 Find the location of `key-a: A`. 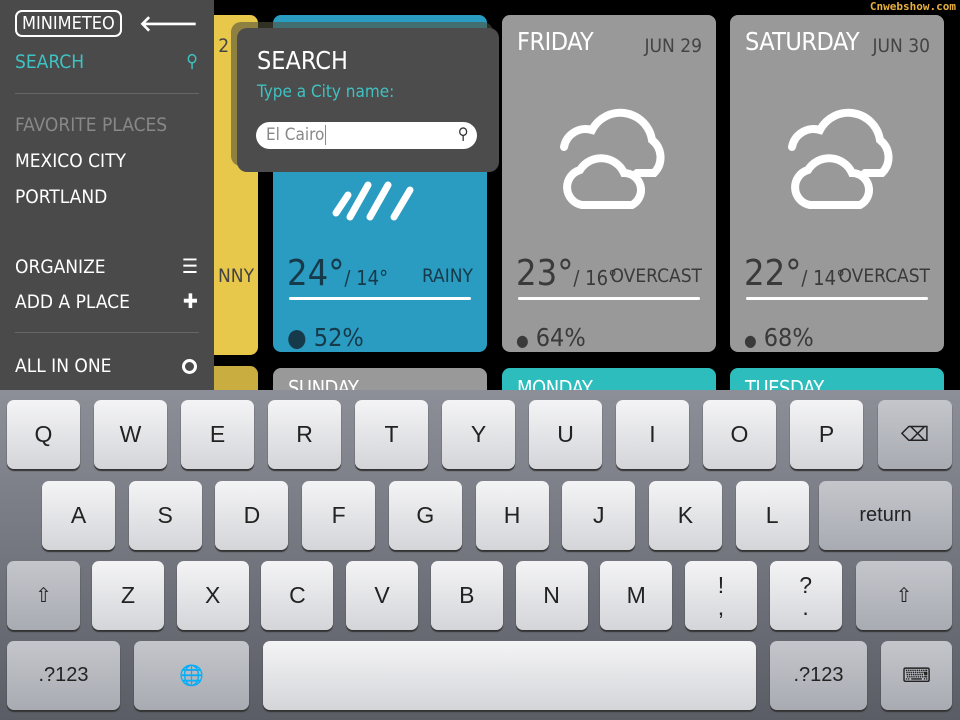

key-a: A is located at coordinates (78, 515).